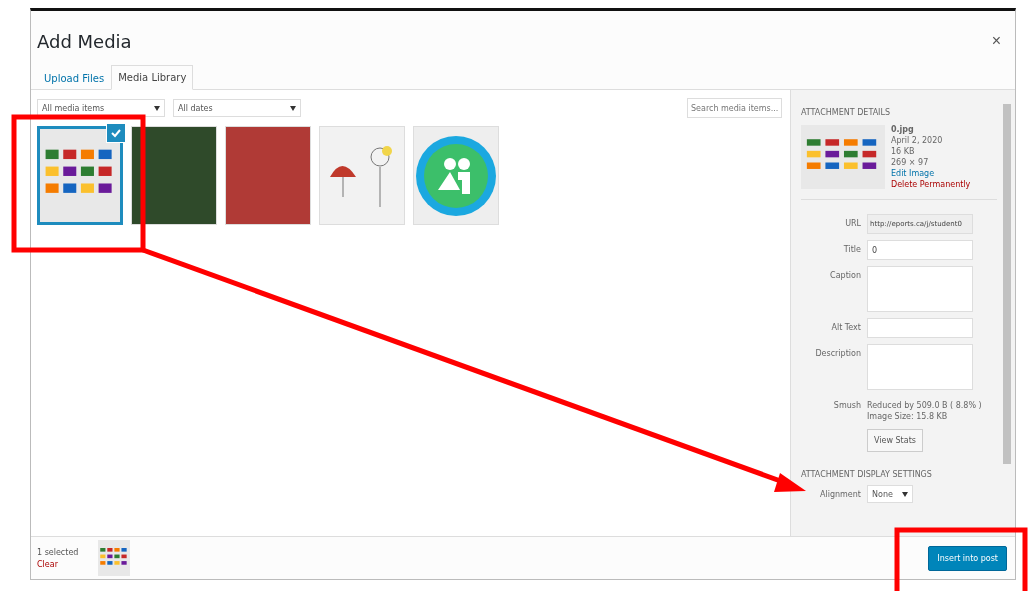  What do you see at coordinates (910, 162) in the screenshot?
I see `image-dimensions: 269 × 97` at bounding box center [910, 162].